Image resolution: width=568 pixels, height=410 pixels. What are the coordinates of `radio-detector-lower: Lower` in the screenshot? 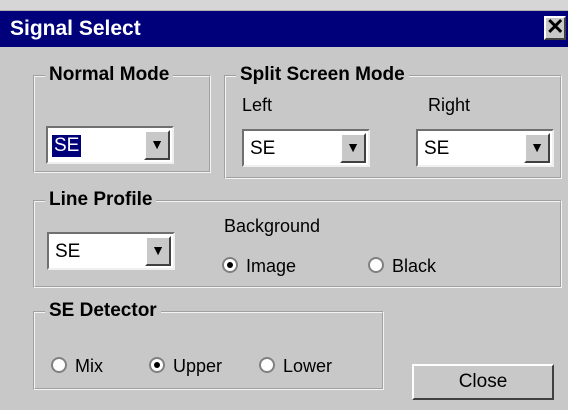 It's located at (309, 366).